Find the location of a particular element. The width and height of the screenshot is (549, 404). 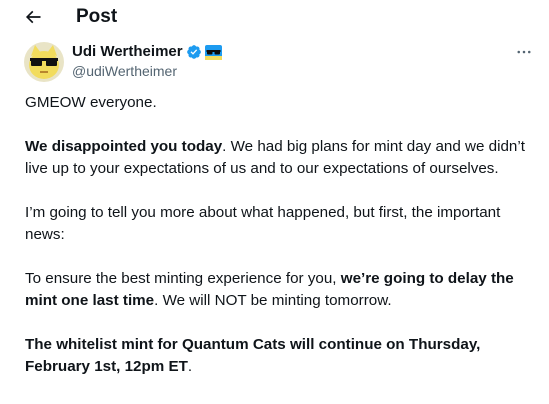

author-block: Udi Wertheimer @udiWertheimer is located at coordinates (274, 62).